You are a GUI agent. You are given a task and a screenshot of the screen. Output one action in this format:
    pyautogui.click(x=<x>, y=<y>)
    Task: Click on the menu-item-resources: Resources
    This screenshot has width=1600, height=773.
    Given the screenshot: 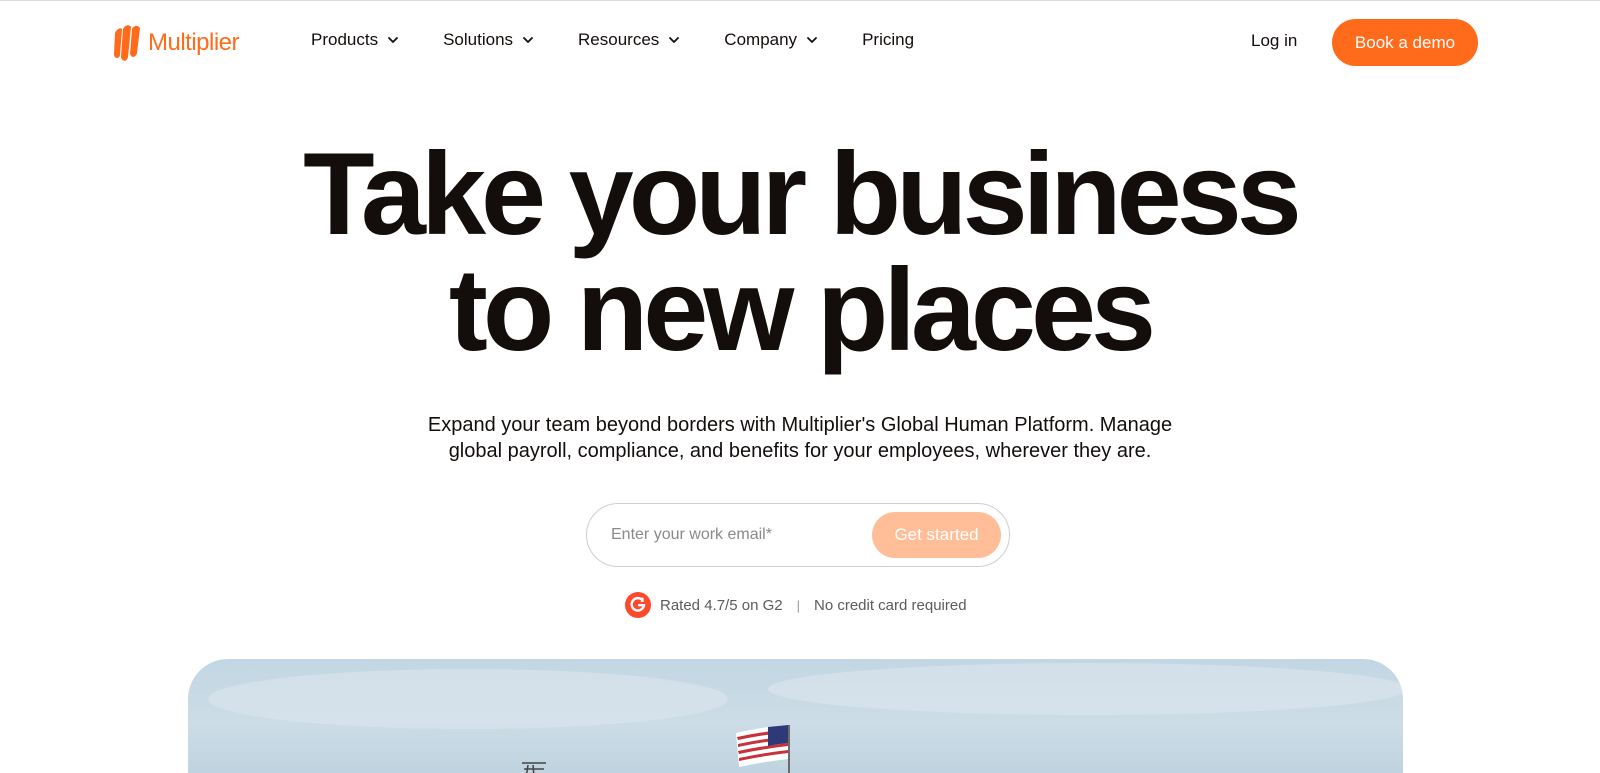 What is the action you would take?
    pyautogui.click(x=629, y=40)
    